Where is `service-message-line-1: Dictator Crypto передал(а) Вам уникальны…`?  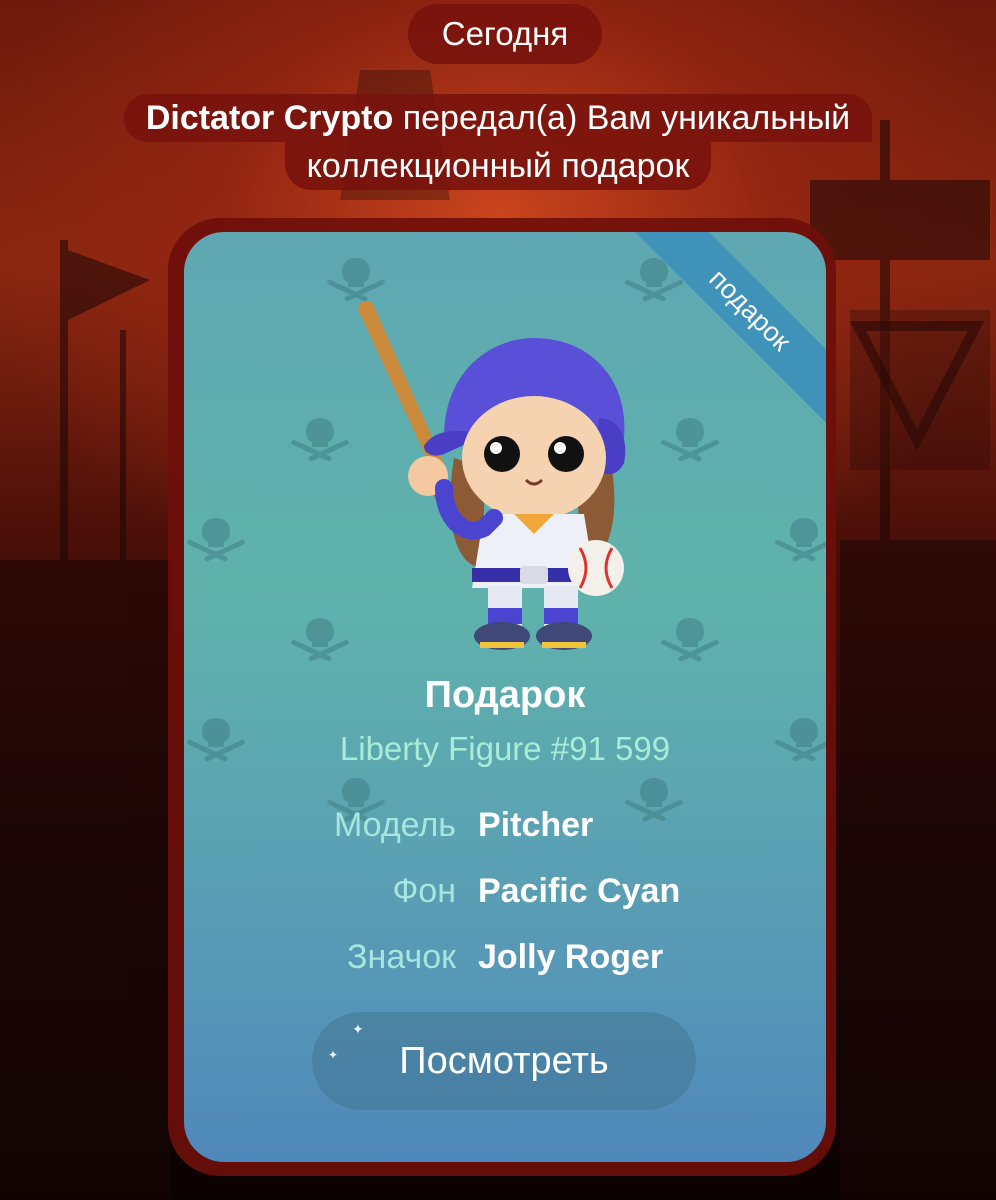
service-message-line-1: Dictator Crypto передал(а) Вам уникальны… is located at coordinates (498, 118).